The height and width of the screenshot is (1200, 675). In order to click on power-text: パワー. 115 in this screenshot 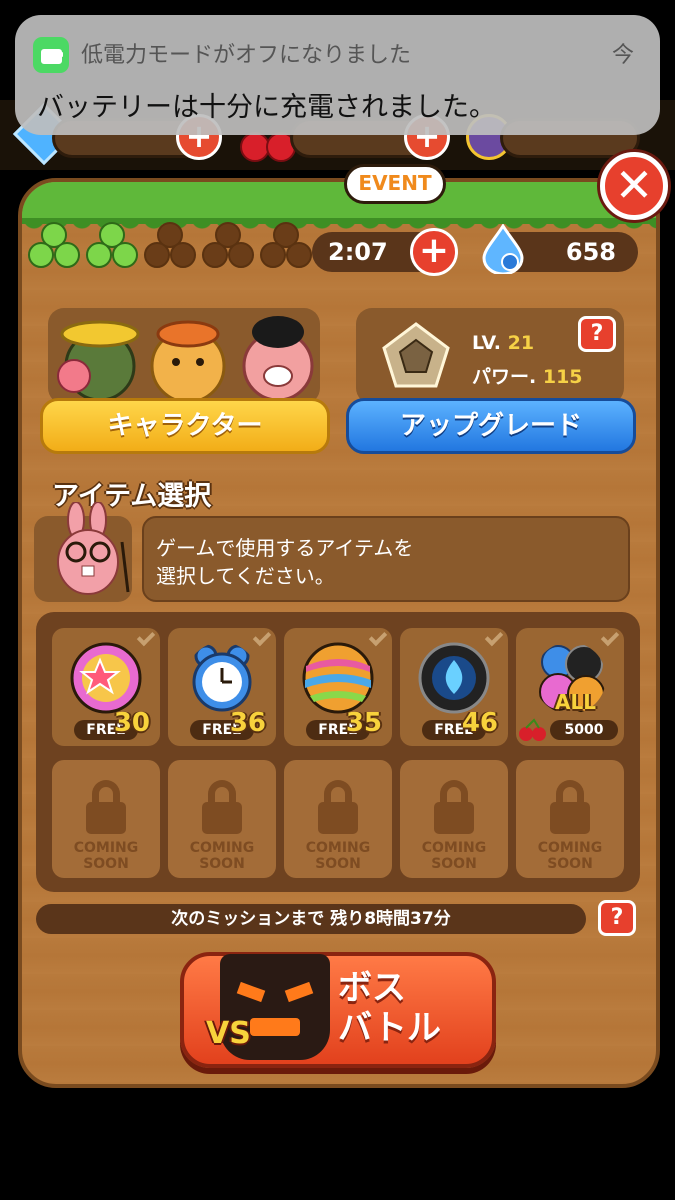, I will do `click(527, 375)`.